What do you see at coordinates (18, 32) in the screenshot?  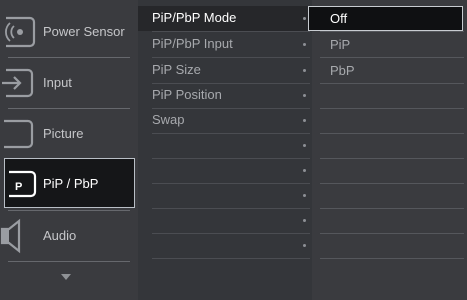 I see `power-sensor-icon` at bounding box center [18, 32].